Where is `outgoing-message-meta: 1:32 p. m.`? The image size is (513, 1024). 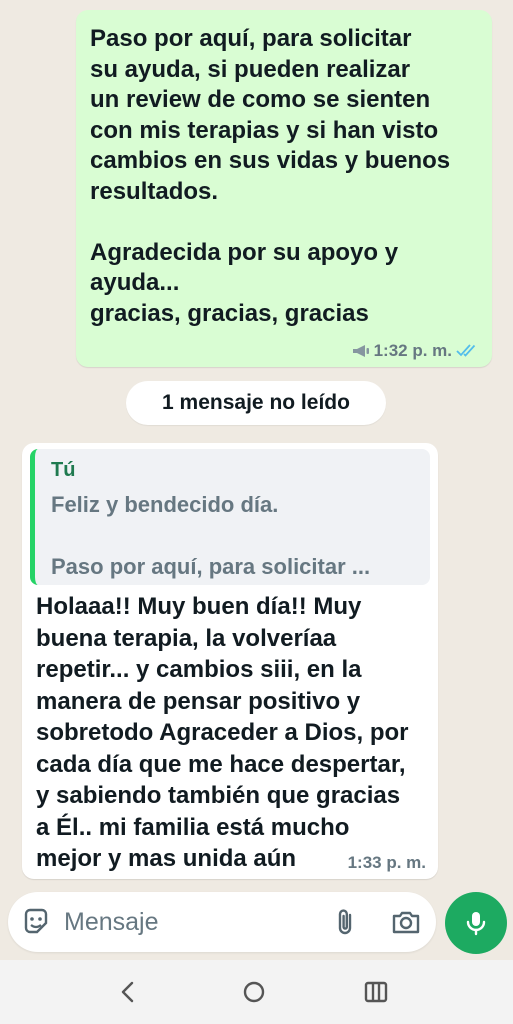 outgoing-message-meta: 1:32 p. m. is located at coordinates (416, 351).